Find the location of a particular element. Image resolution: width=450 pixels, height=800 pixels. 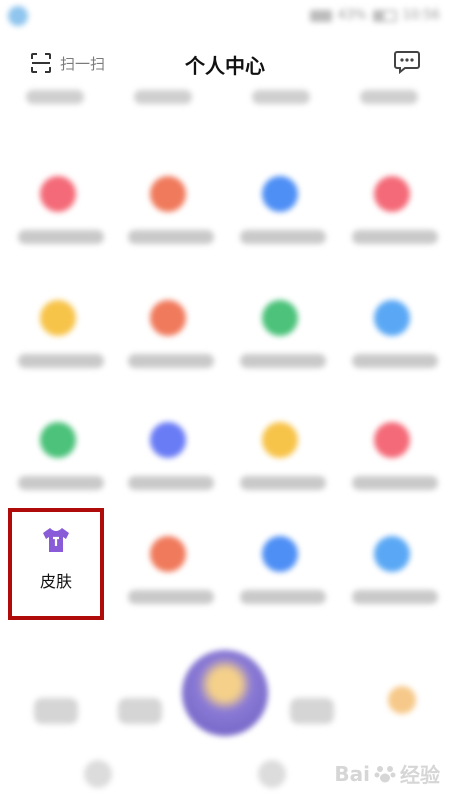

watermark: Bai 经验 is located at coordinates (387, 773).